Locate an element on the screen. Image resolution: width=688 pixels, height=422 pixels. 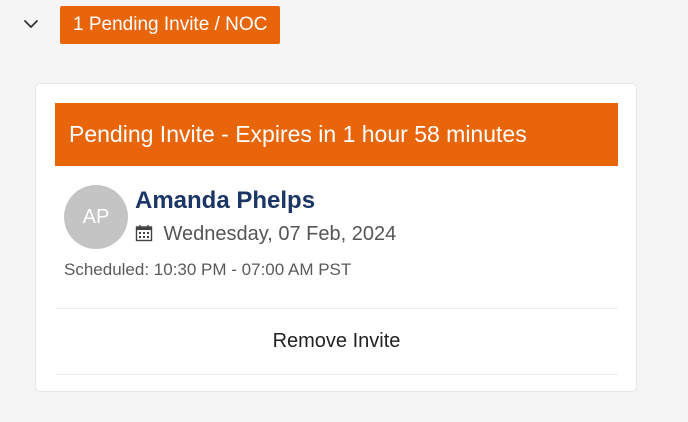
invite-date: Wednesday, 07 Feb, 2024 is located at coordinates (280, 234).